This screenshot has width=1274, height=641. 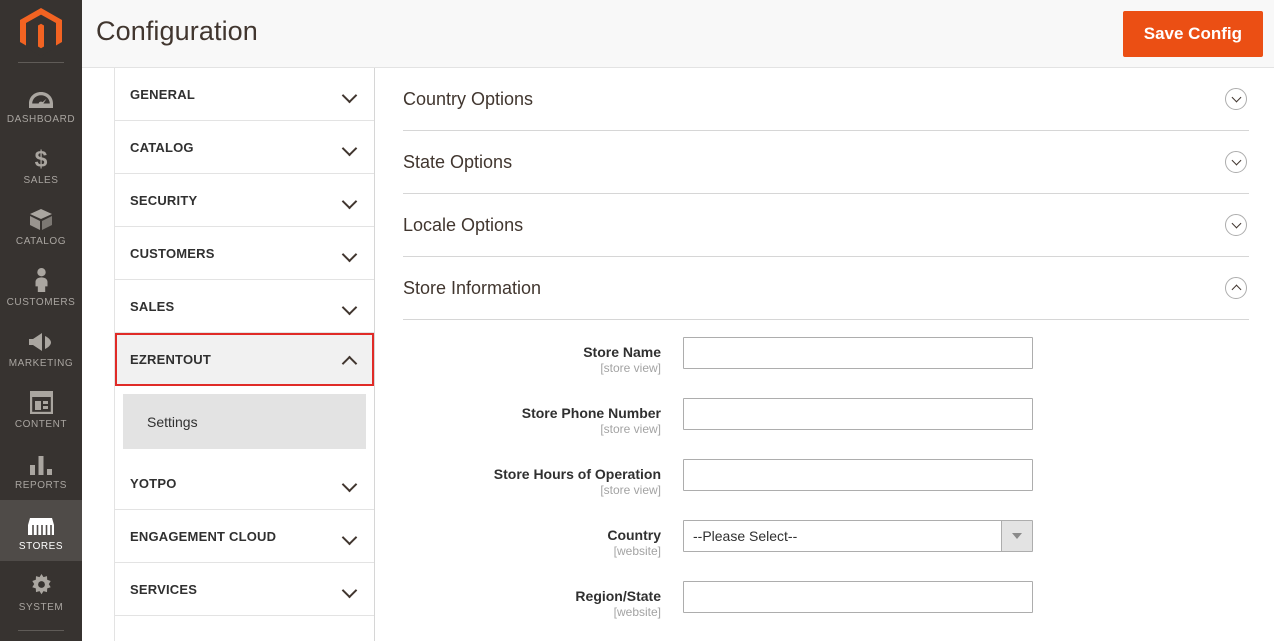 I want to click on rail-item-sales: $ SALES, so click(x=41, y=164).